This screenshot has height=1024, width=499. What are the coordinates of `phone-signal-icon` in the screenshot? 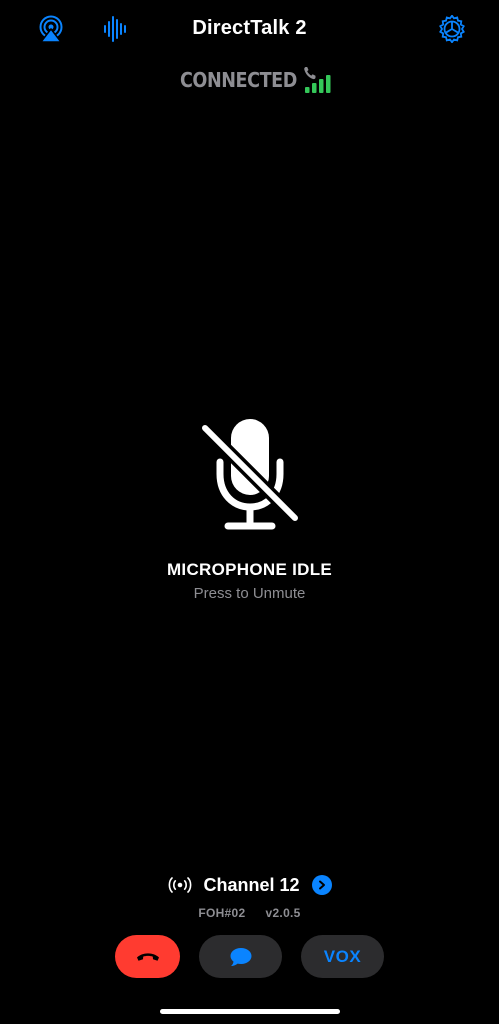 It's located at (319, 80).